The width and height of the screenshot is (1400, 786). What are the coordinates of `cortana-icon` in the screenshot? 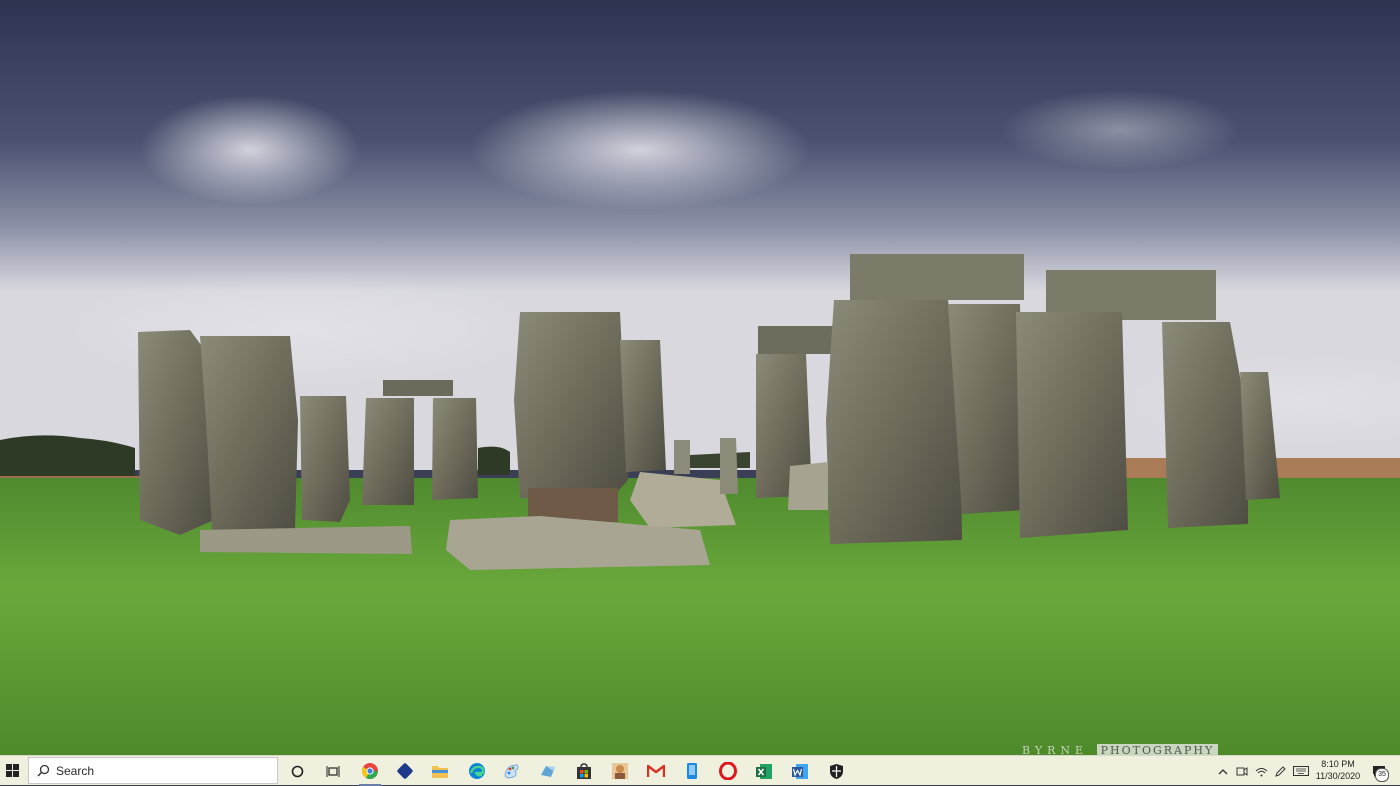 It's located at (297, 771).